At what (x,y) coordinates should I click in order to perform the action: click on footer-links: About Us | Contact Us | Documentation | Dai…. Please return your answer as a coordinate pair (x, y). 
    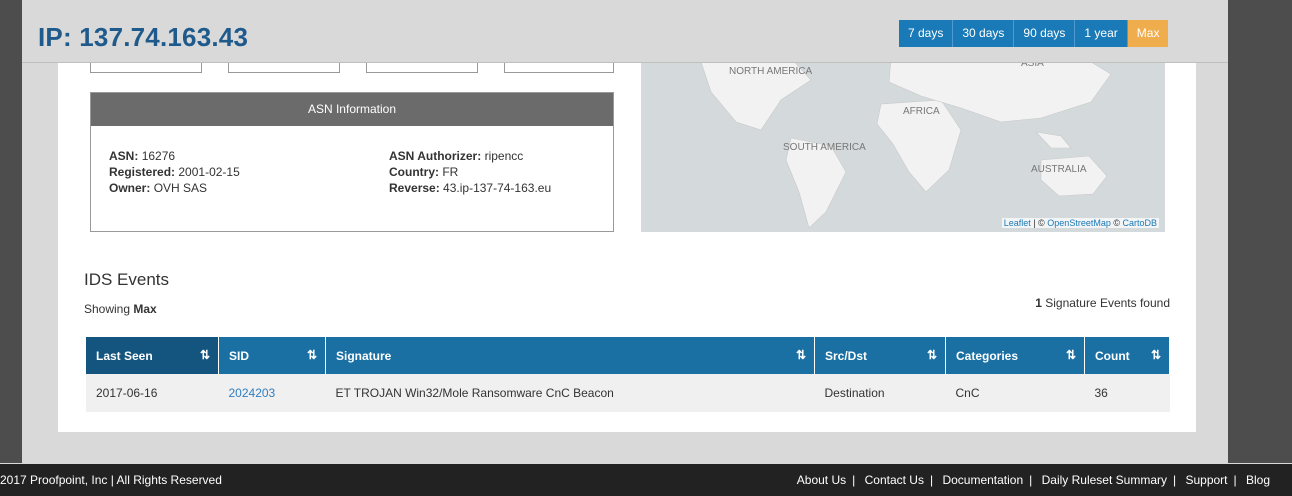
    Looking at the image, I should click on (1033, 480).